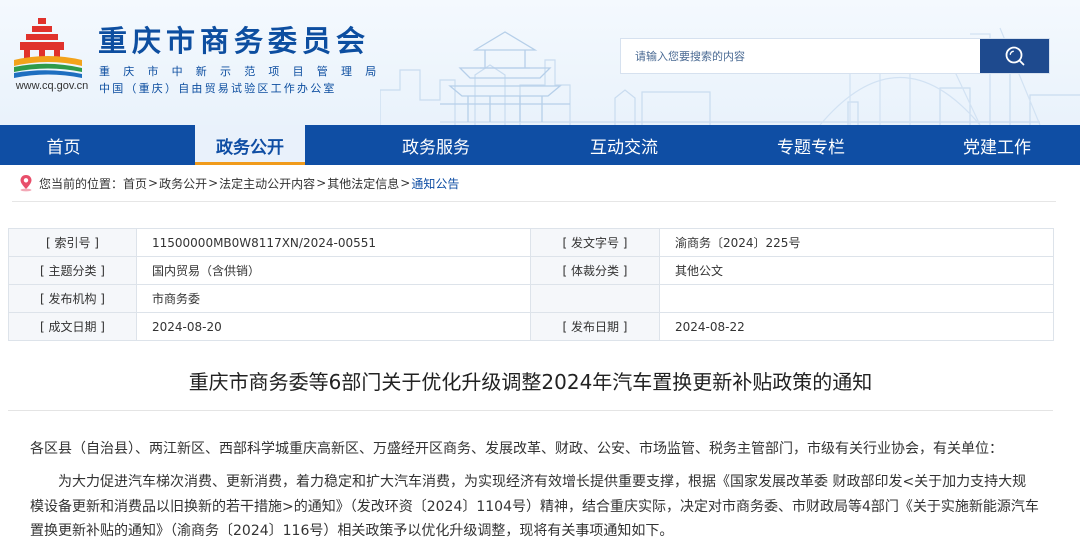 The width and height of the screenshot is (1080, 549). What do you see at coordinates (48, 48) in the screenshot?
I see `site-logo-icon` at bounding box center [48, 48].